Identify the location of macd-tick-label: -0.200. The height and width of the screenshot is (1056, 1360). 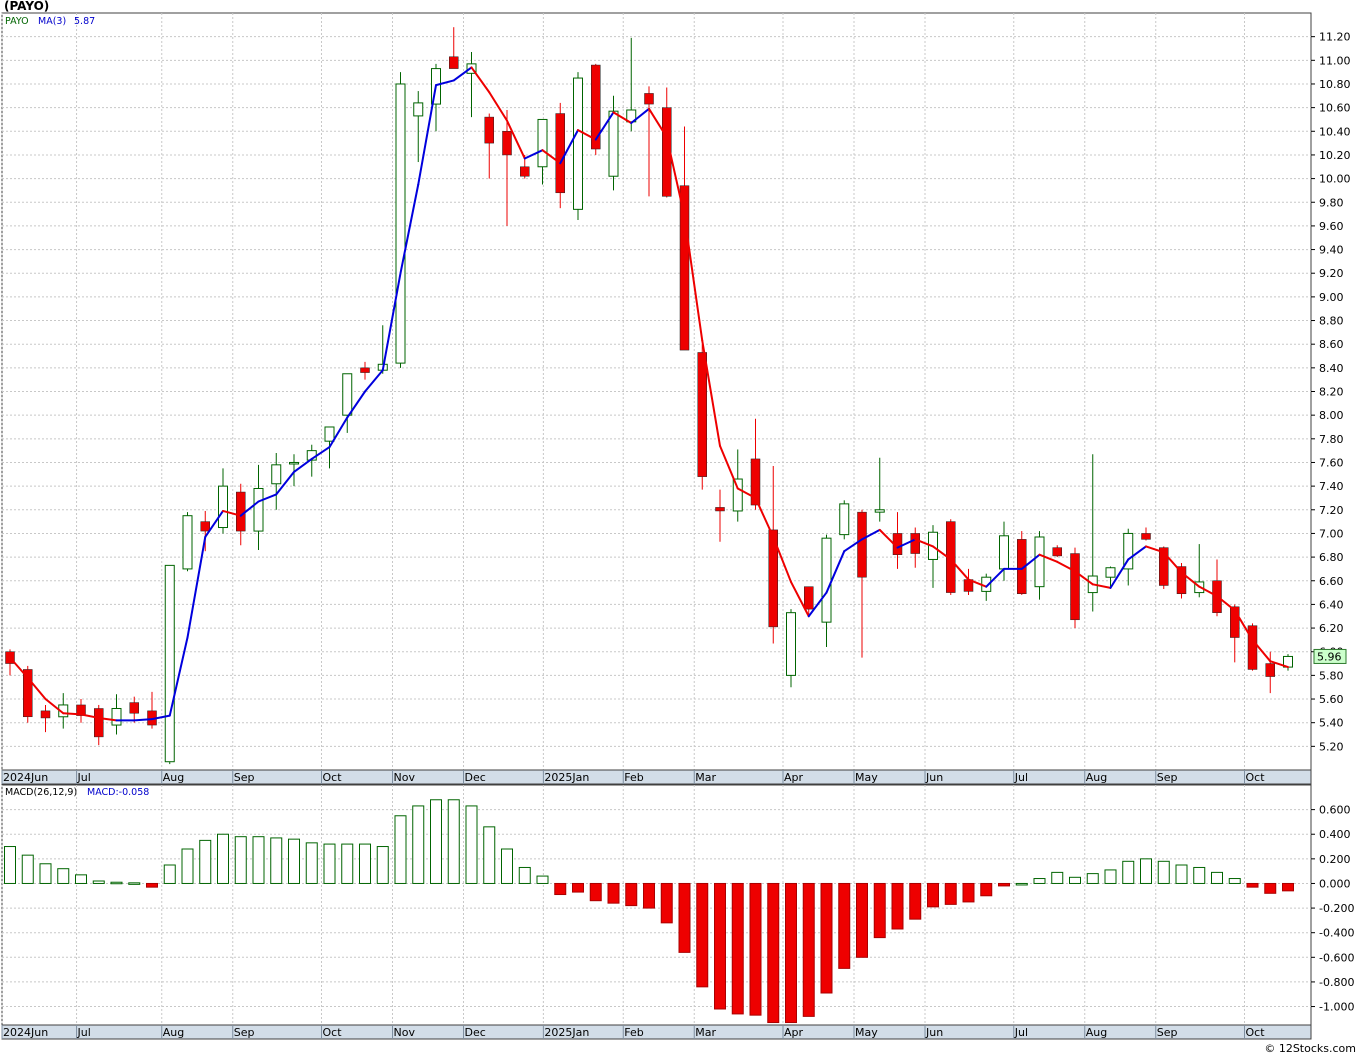
(1336, 908).